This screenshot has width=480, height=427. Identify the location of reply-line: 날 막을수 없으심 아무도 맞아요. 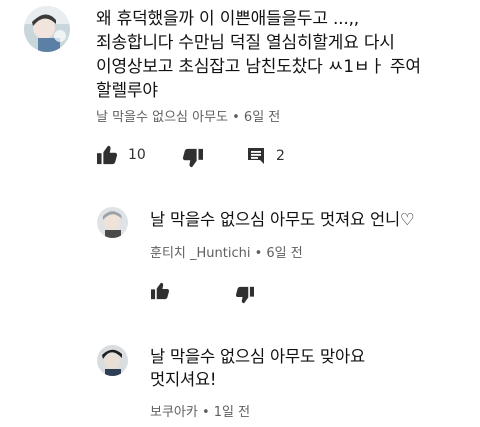
(257, 356).